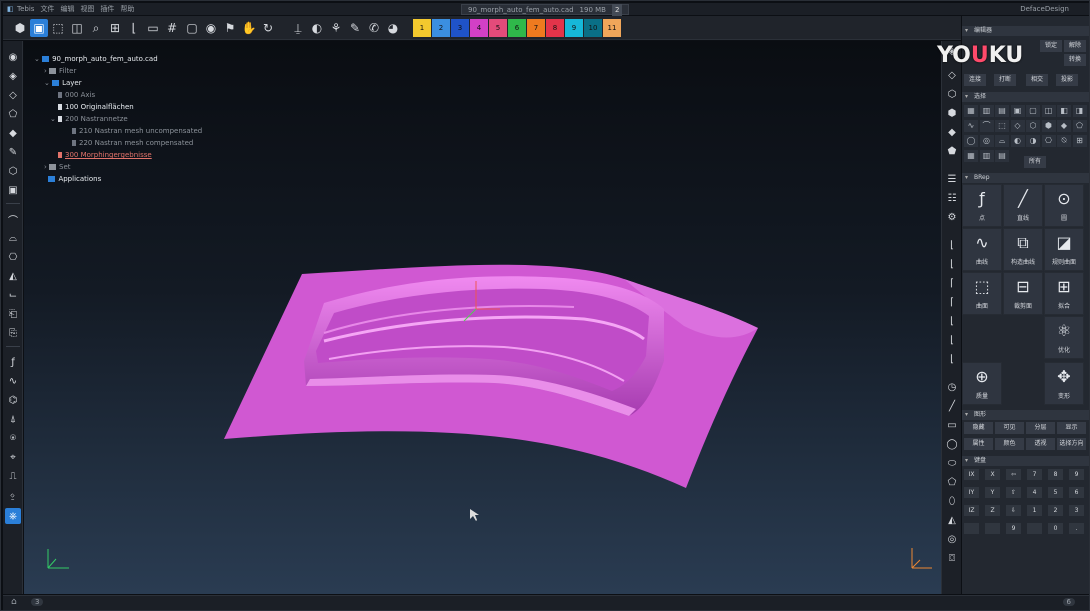 The image size is (1090, 611). I want to click on curve-edit-icon: ⌒, so click(13, 219).